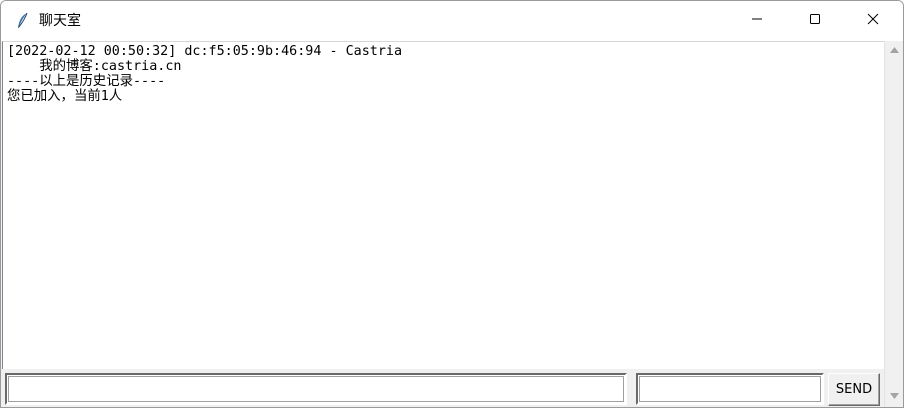 The height and width of the screenshot is (408, 904). Describe the element at coordinates (65, 96) in the screenshot. I see `chat-line: 您已加入，当前1人` at that location.